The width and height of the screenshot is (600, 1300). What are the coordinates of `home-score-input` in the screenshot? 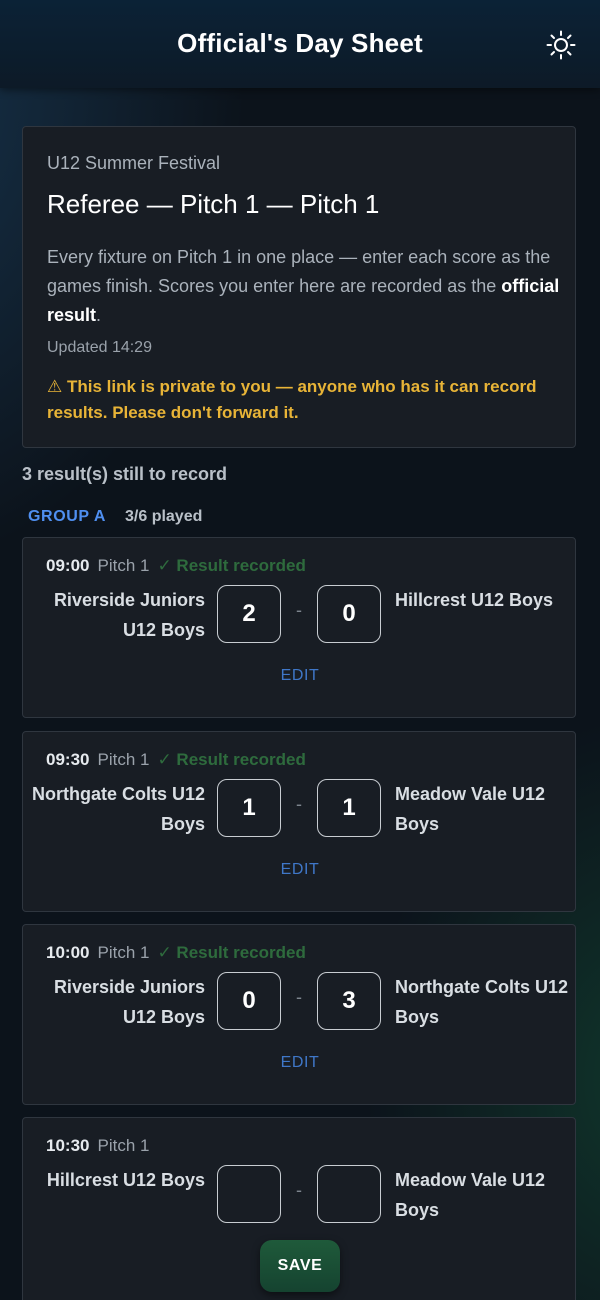 It's located at (249, 1194).